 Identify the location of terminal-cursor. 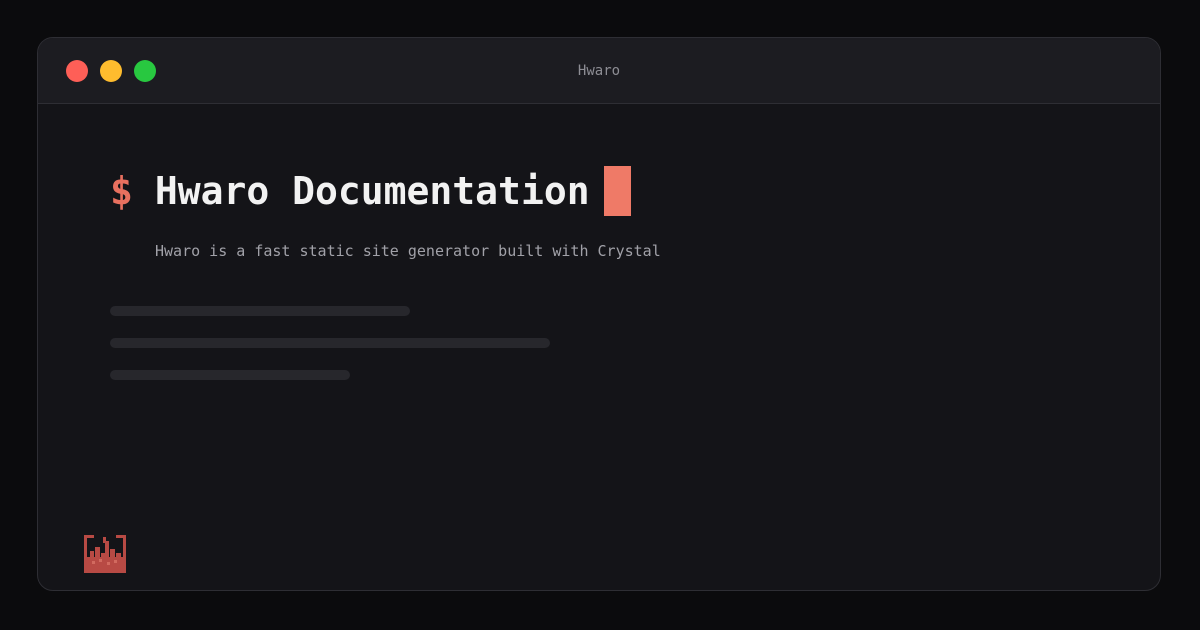
(617, 191).